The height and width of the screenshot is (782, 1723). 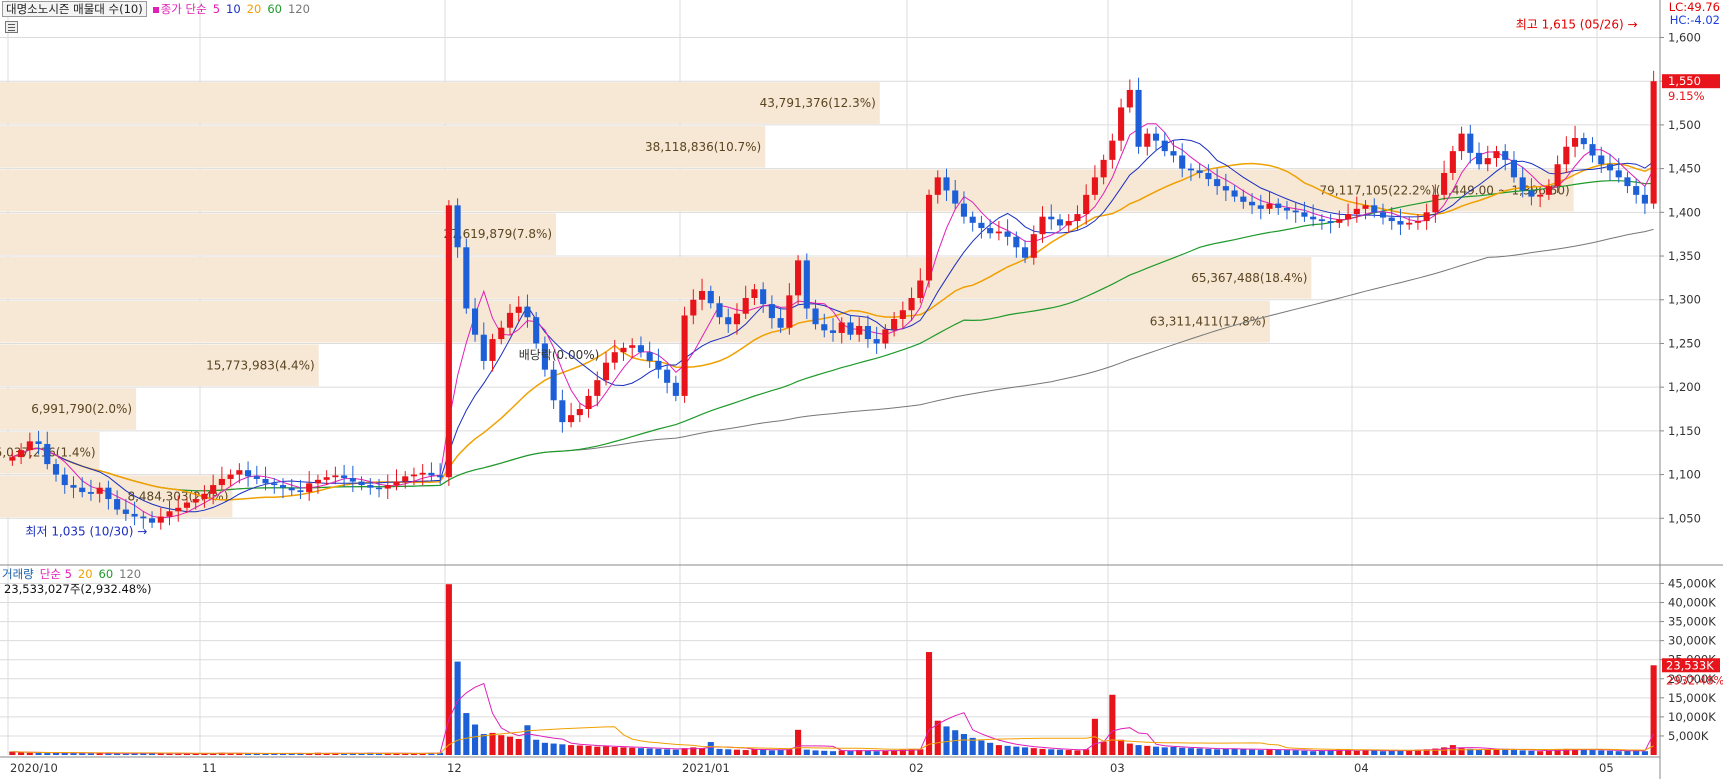 I want to click on volume-ma-60: 60, so click(x=106, y=574).